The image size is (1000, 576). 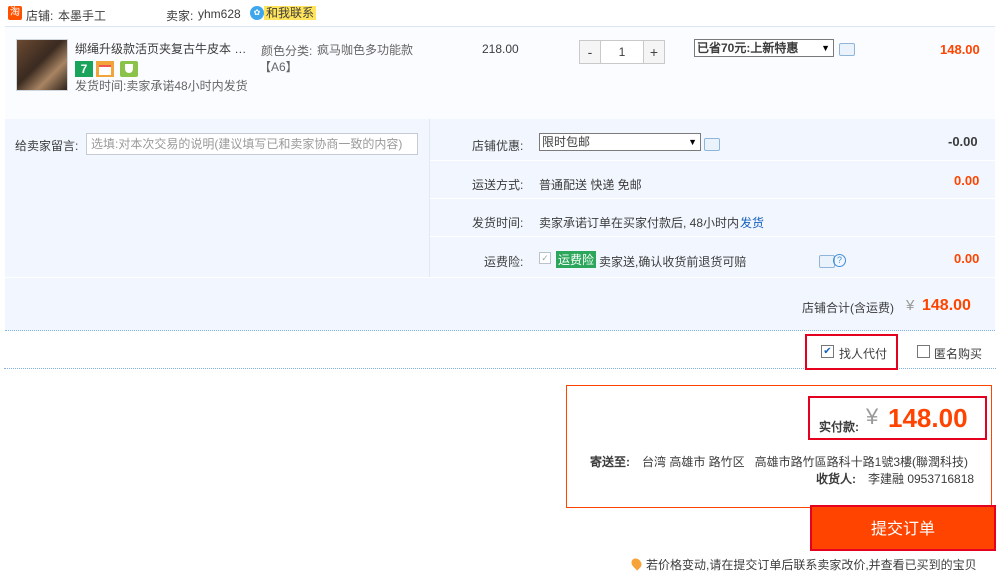 What do you see at coordinates (639, 223) in the screenshot?
I see `delivery-text: 卖家承诺订单在买家付款后, 48小时内` at bounding box center [639, 223].